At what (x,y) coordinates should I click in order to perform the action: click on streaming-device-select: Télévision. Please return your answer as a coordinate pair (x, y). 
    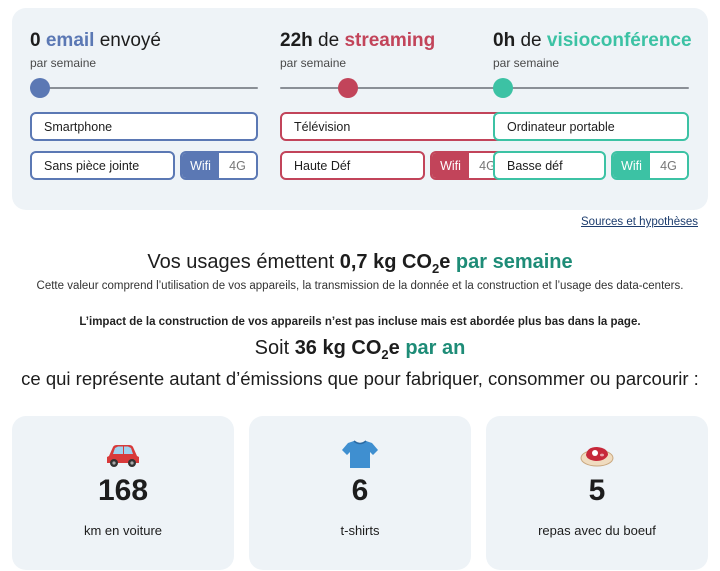
    Looking at the image, I should click on (394, 126).